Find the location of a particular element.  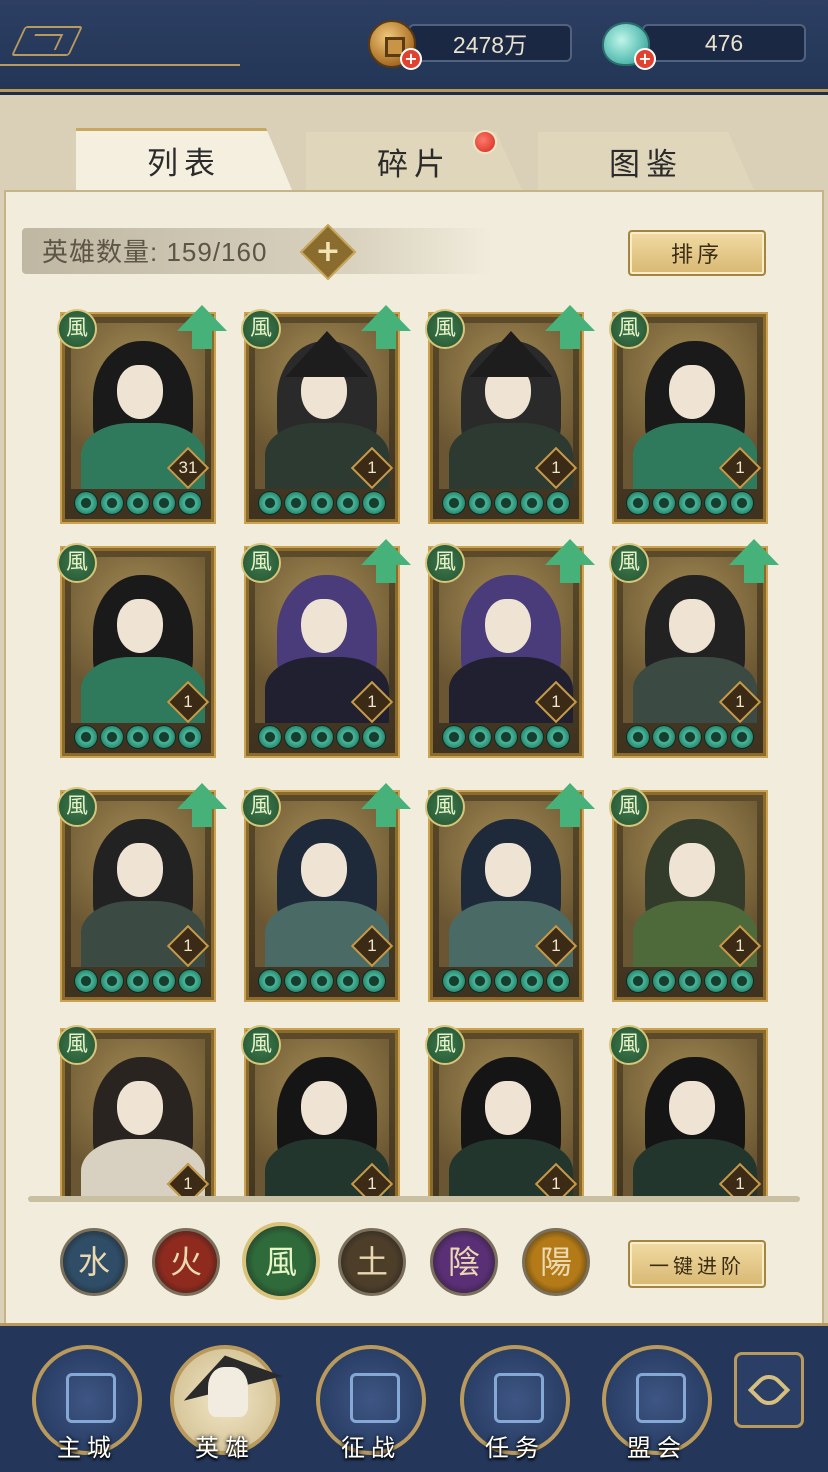

menu-button is located at coordinates (120, 44).